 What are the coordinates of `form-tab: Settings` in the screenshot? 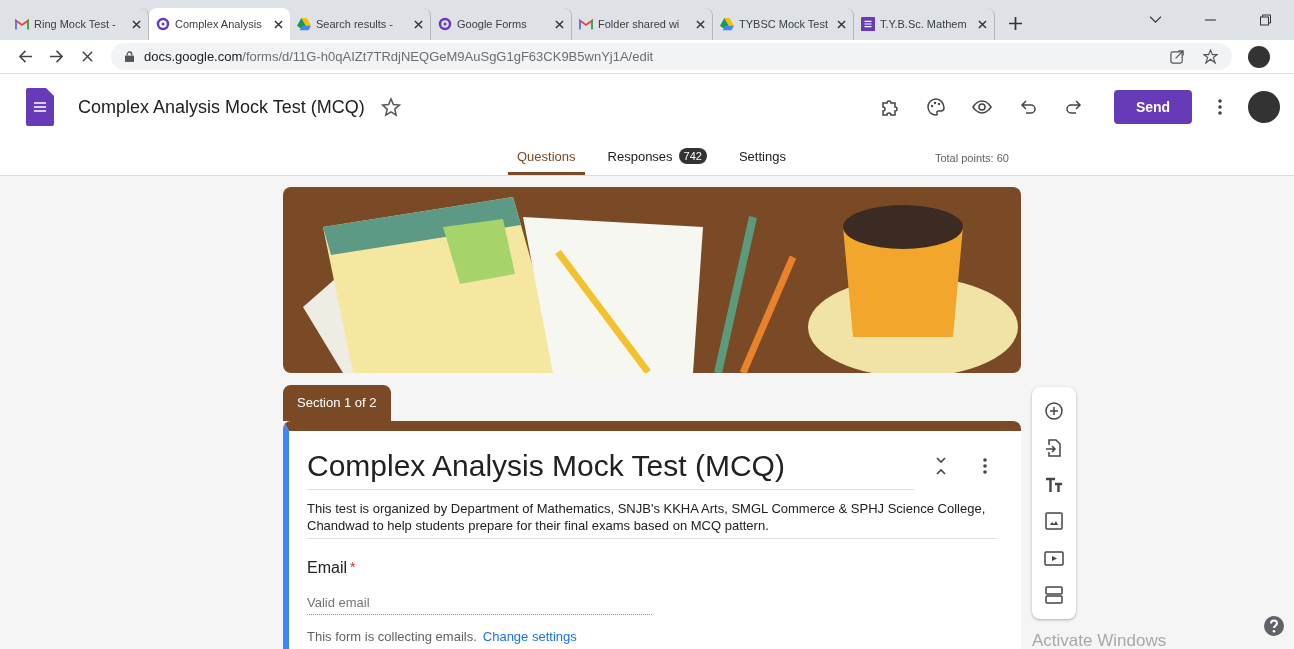 It's located at (762, 157).